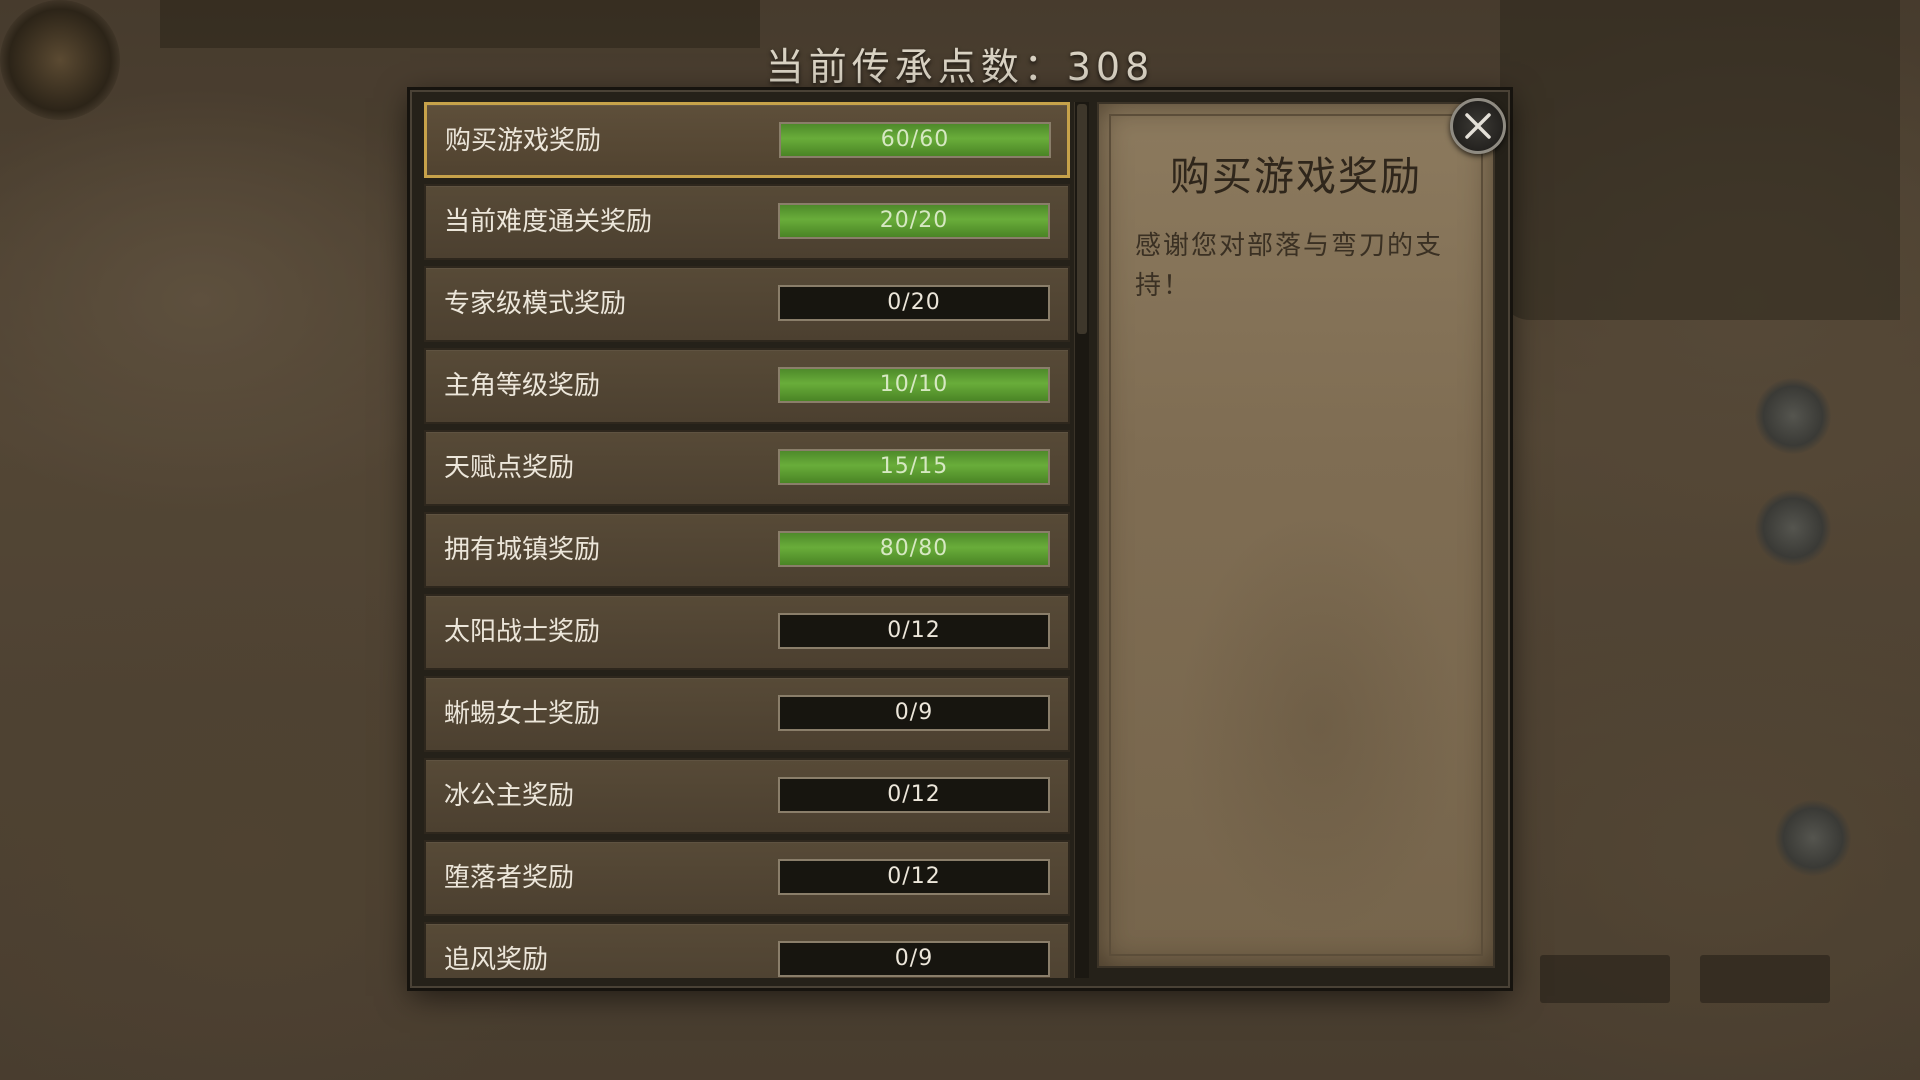 Image resolution: width=1920 pixels, height=1080 pixels. What do you see at coordinates (747, 878) in the screenshot?
I see `reward-row: 堕落者奖励 0/12` at bounding box center [747, 878].